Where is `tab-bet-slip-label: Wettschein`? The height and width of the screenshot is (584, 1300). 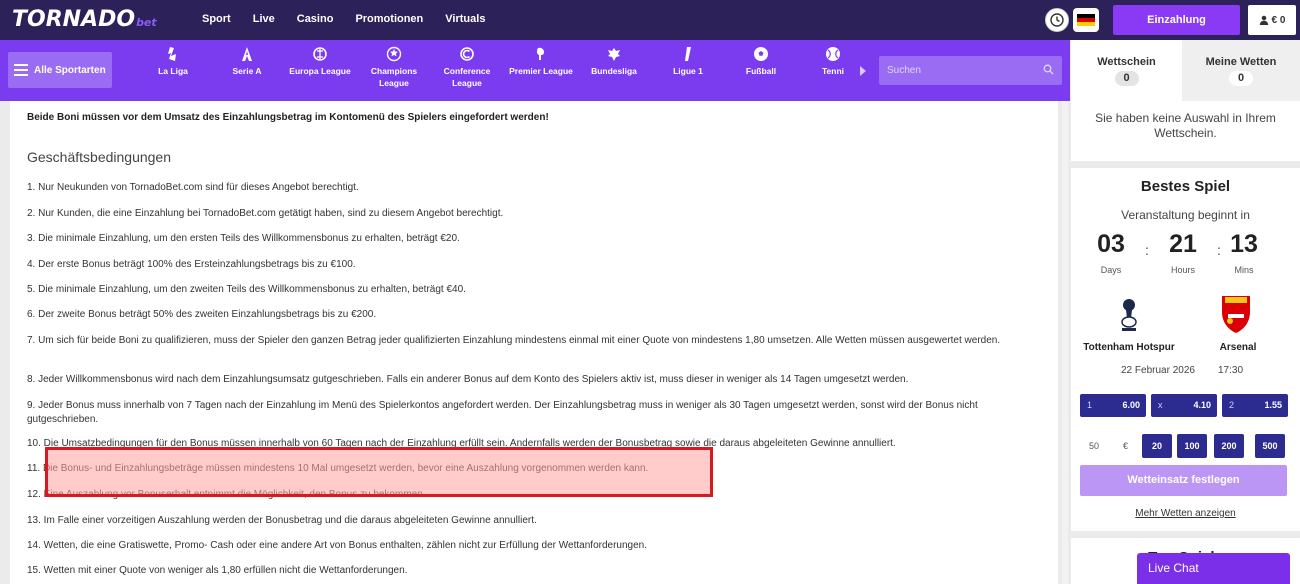 tab-bet-slip-label: Wettschein is located at coordinates (1126, 62).